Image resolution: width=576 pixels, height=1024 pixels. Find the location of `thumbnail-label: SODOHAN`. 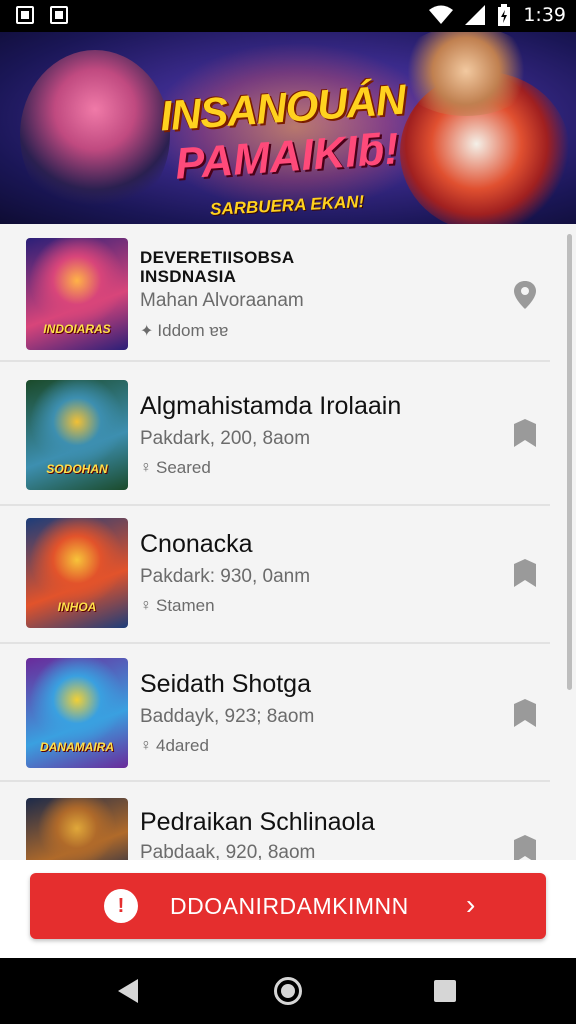

thumbnail-label: SODOHAN is located at coordinates (77, 469).